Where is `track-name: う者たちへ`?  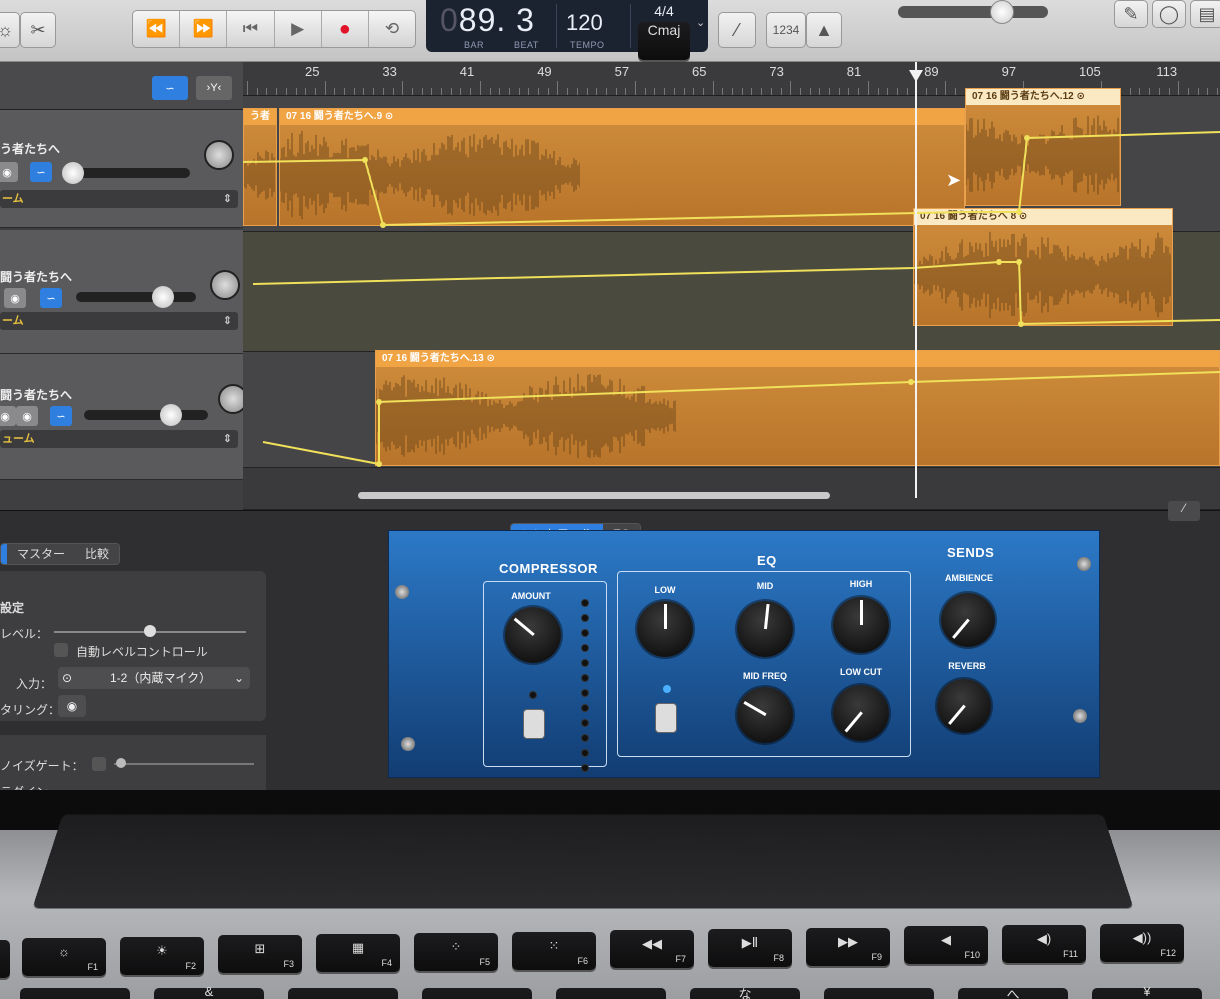
track-name: う者たちへ is located at coordinates (30, 148).